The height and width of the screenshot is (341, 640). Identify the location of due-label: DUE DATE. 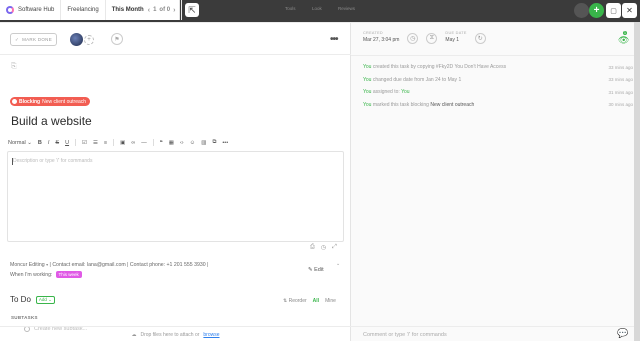
(456, 33).